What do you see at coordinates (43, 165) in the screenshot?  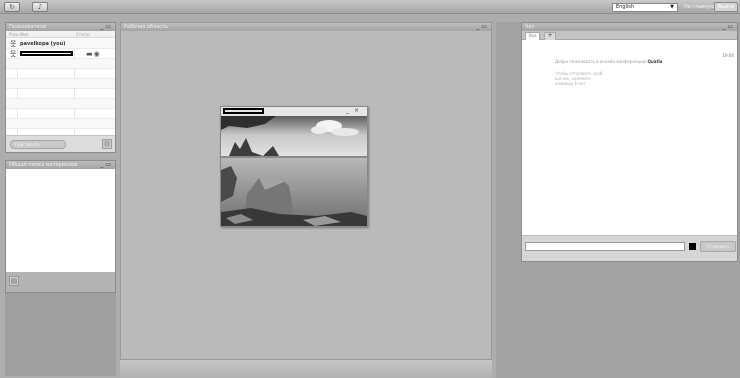 I see `shared-folder-title: Общая папка материалов` at bounding box center [43, 165].